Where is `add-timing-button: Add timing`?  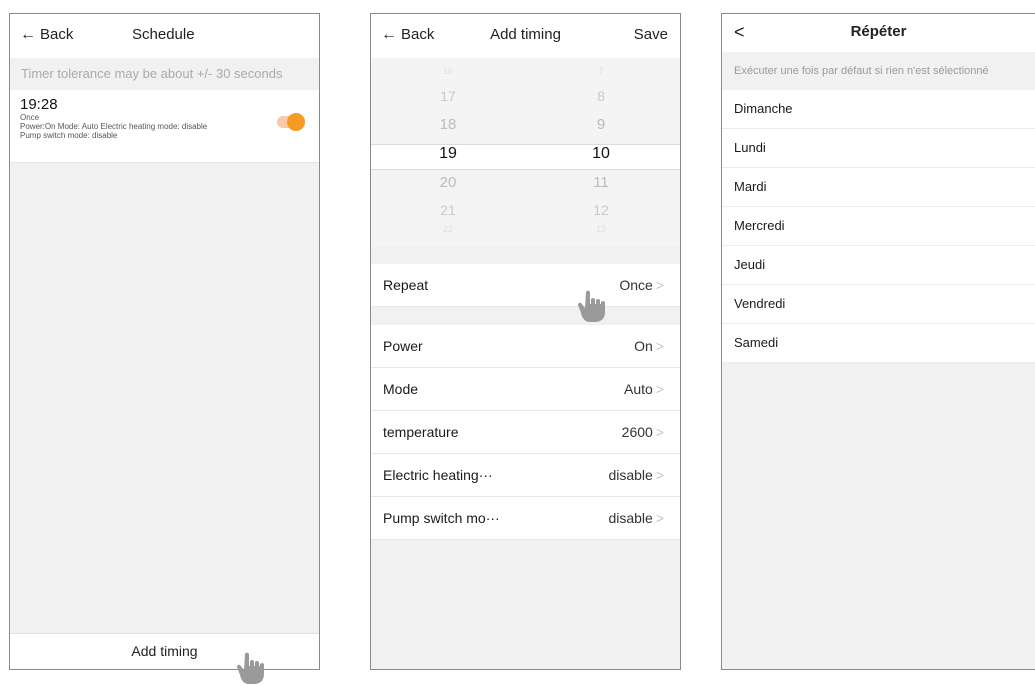
add-timing-button: Add timing is located at coordinates (164, 651).